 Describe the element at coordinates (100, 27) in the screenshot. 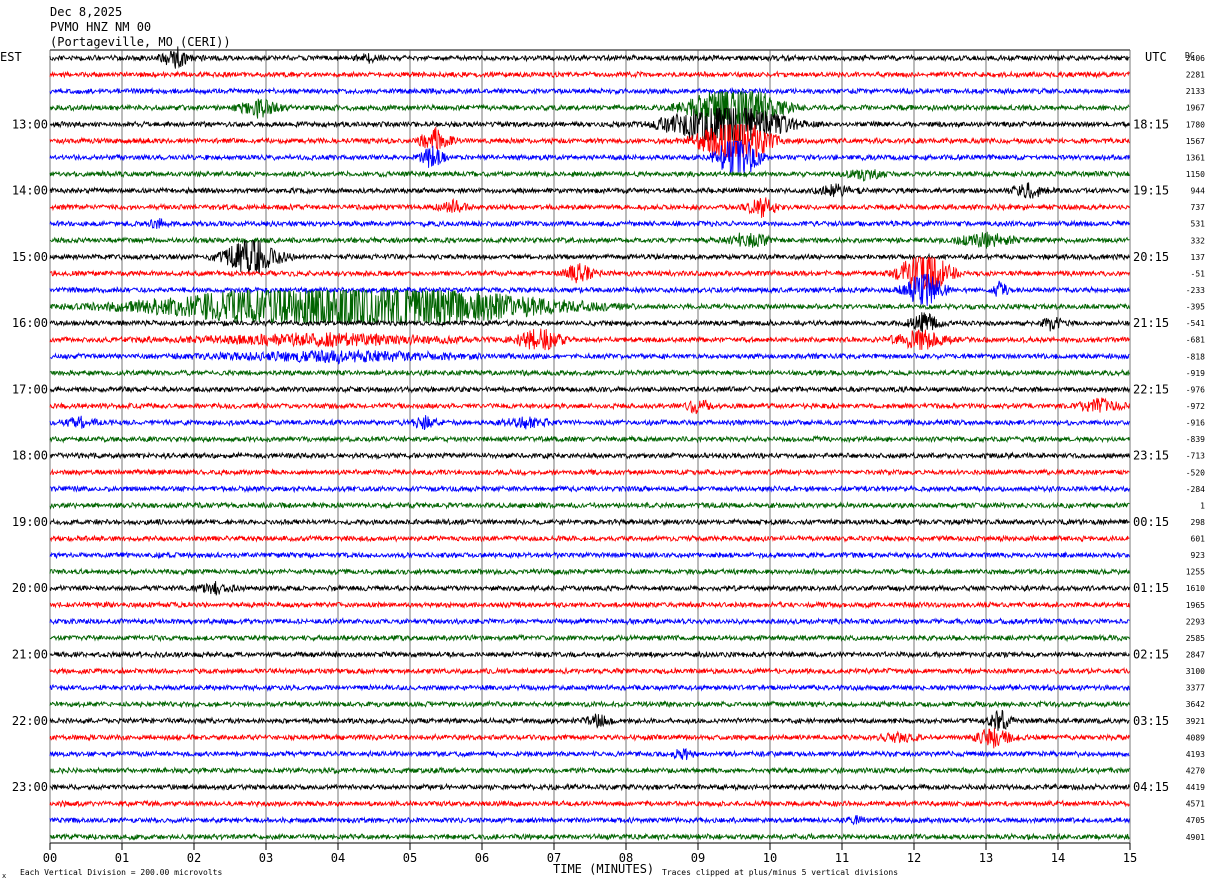

I see `header-station: PVMO HNZ NM 00` at that location.